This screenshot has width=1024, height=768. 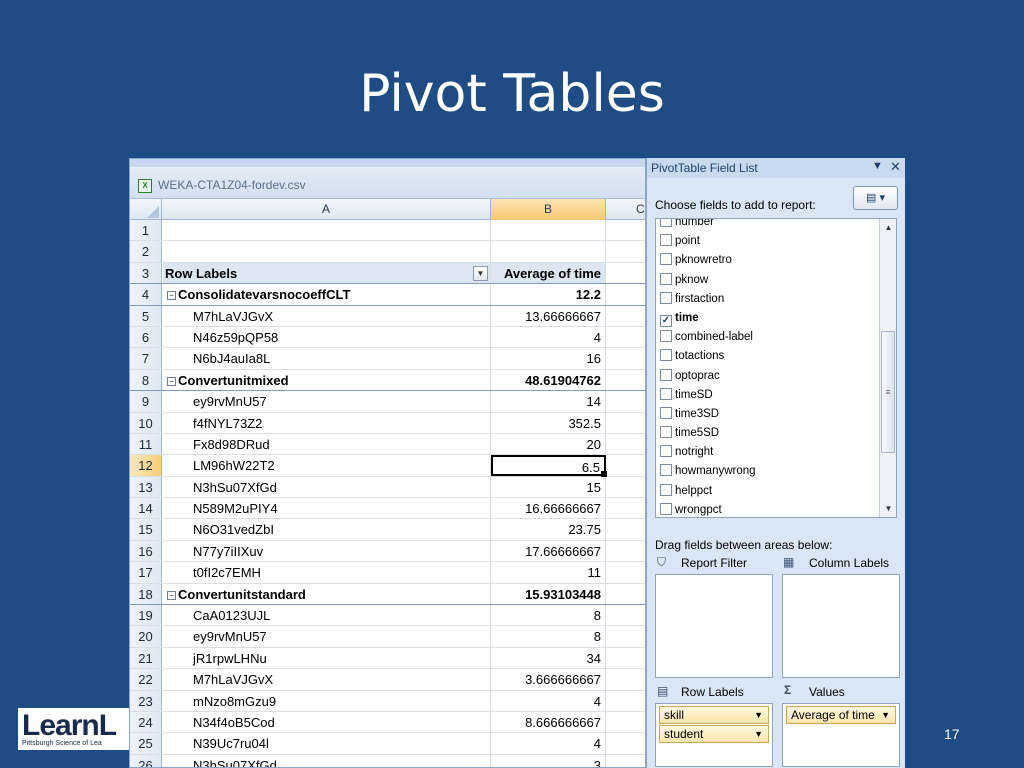 What do you see at coordinates (146, 529) in the screenshot?
I see `row-number: 15` at bounding box center [146, 529].